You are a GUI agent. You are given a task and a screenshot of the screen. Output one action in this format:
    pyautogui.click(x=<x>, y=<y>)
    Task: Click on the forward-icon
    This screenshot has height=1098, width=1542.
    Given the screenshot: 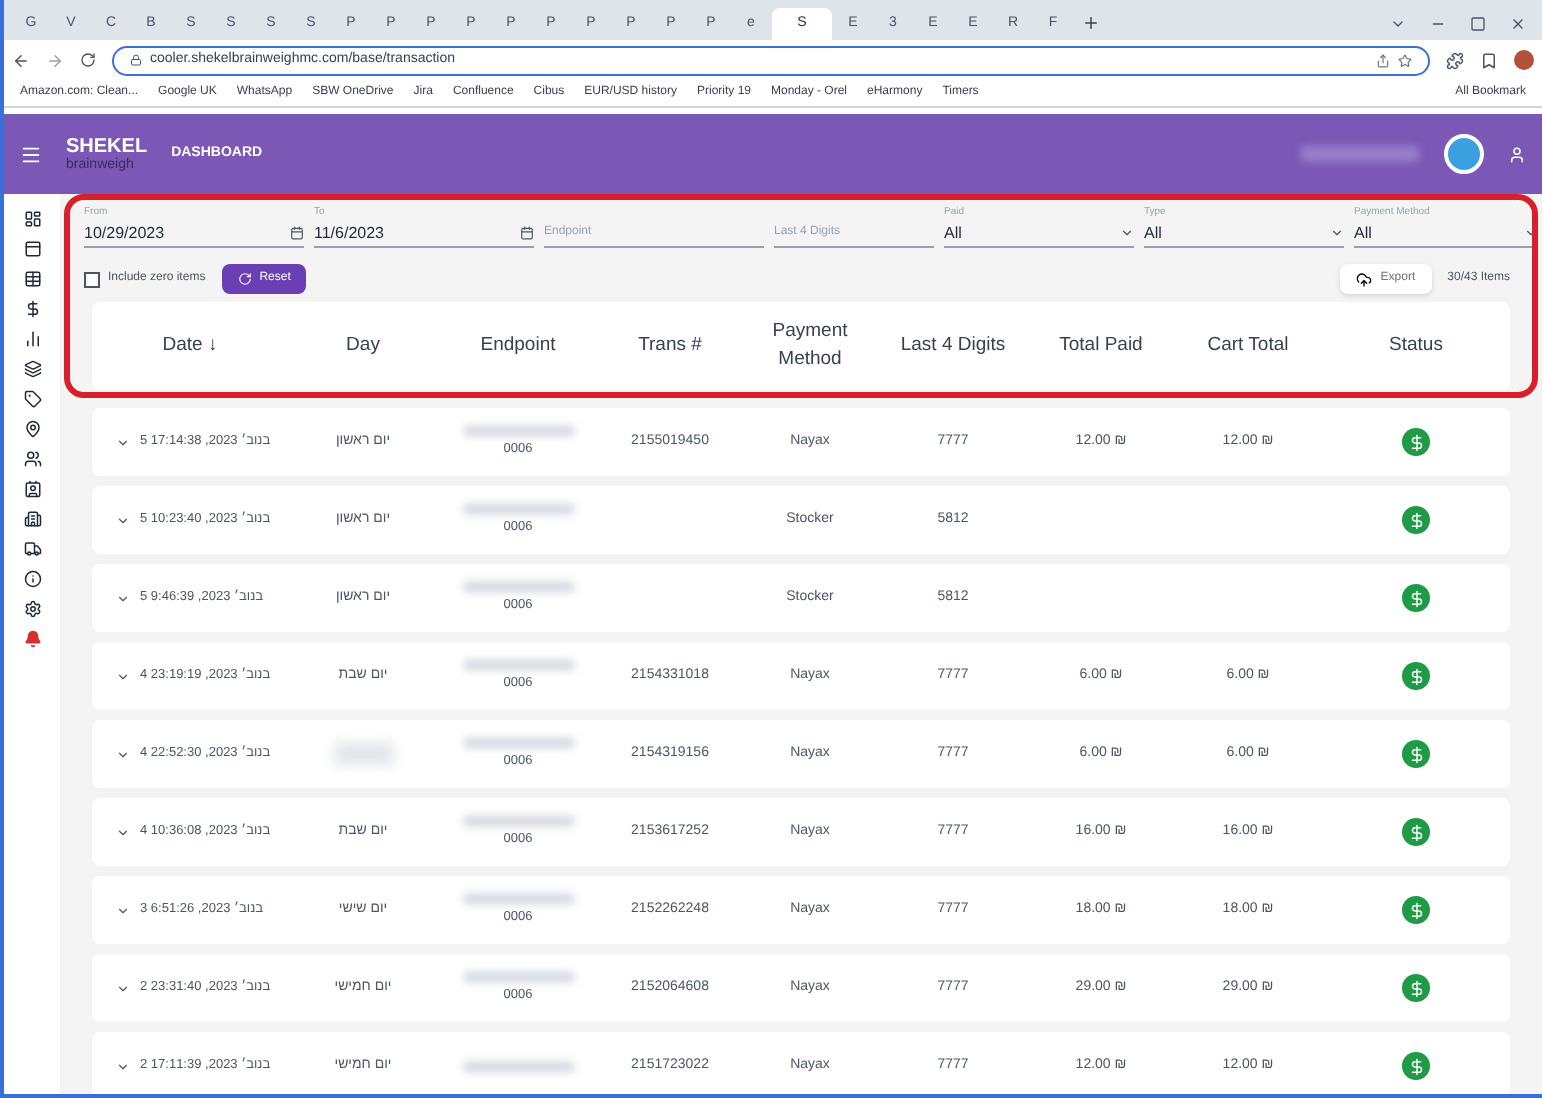 What is the action you would take?
    pyautogui.click(x=55, y=60)
    